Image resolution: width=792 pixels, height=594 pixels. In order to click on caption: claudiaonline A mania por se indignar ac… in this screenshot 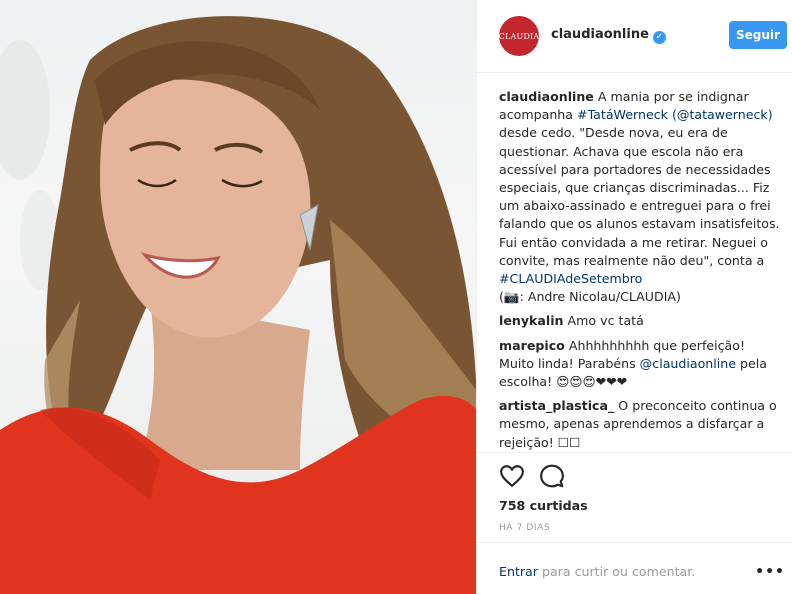, I will do `click(641, 197)`.